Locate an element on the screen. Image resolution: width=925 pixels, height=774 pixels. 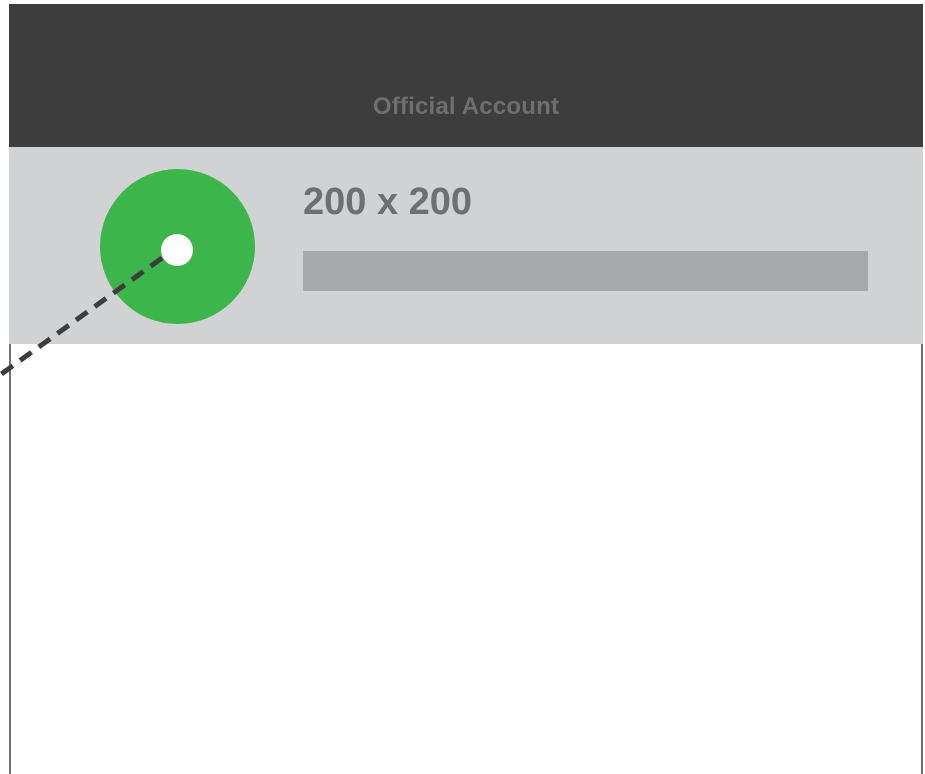
account-name-placeholder-bar is located at coordinates (585, 271).